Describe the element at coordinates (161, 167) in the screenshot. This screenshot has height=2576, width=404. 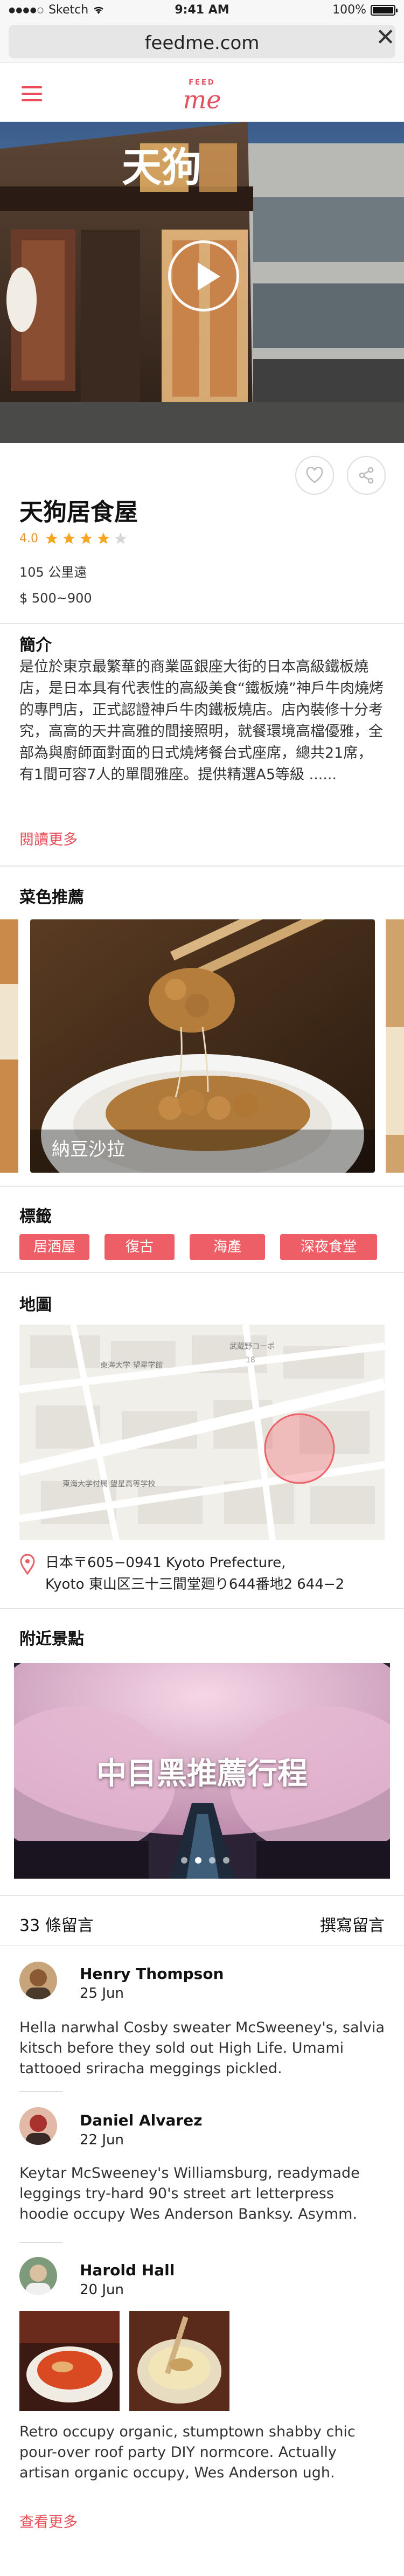
I see `hero-sign-text: 天狗` at that location.